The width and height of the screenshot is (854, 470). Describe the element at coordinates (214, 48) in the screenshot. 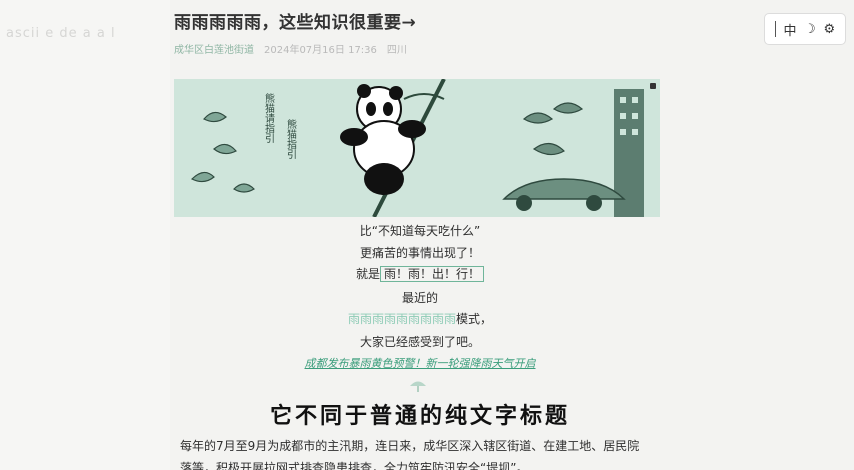

I see `author-link: 成华区白莲池街道` at that location.